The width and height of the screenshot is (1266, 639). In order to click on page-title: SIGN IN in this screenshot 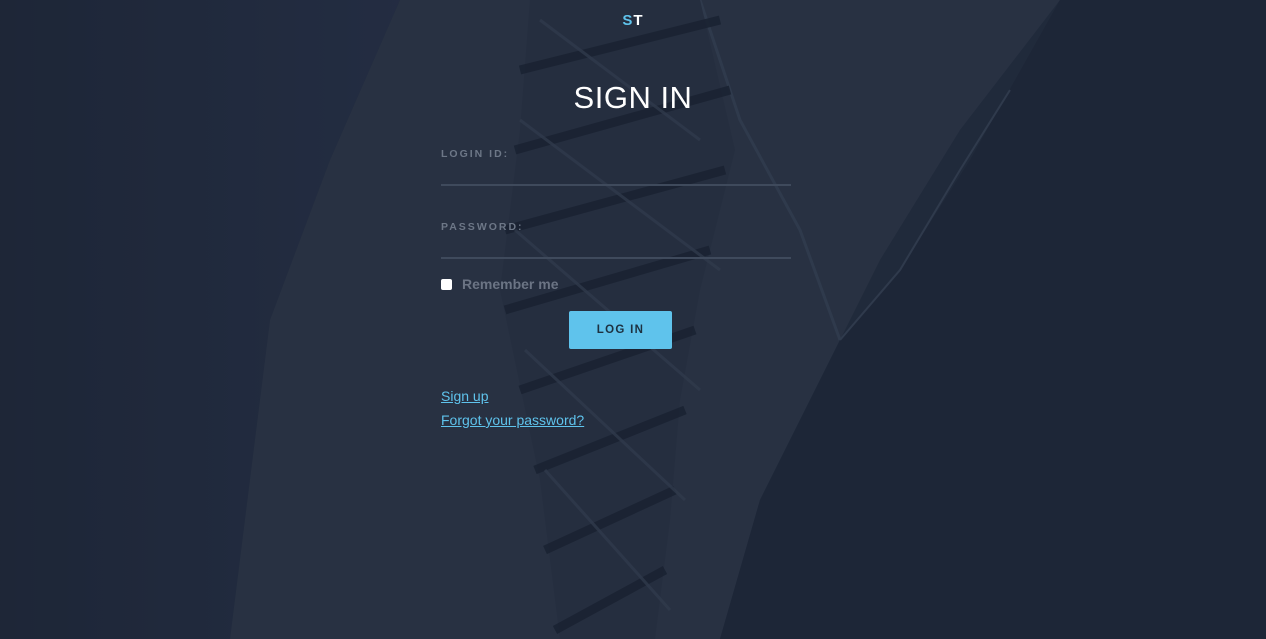, I will do `click(633, 97)`.